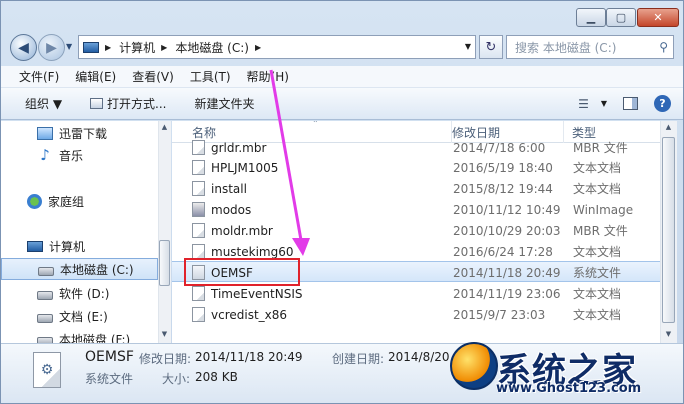  I want to click on file-type: WinImage, so click(603, 209).